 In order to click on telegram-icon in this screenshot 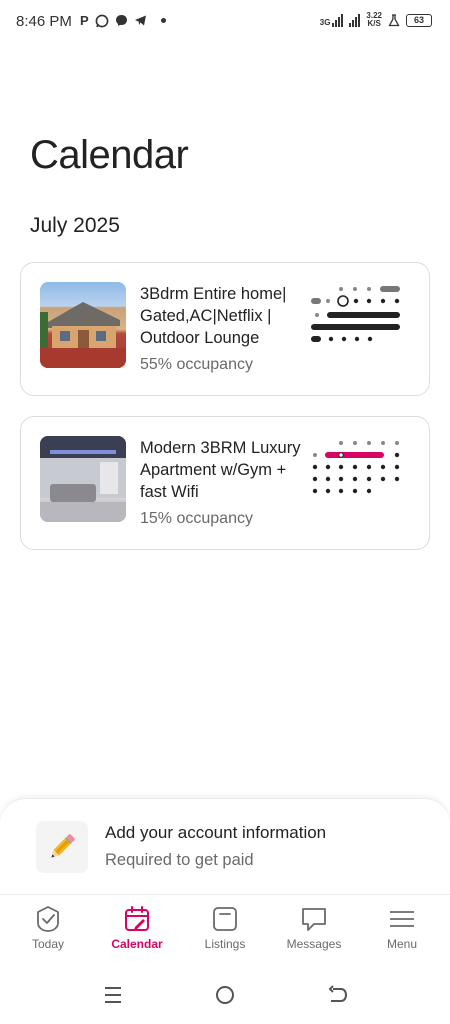, I will do `click(140, 20)`.